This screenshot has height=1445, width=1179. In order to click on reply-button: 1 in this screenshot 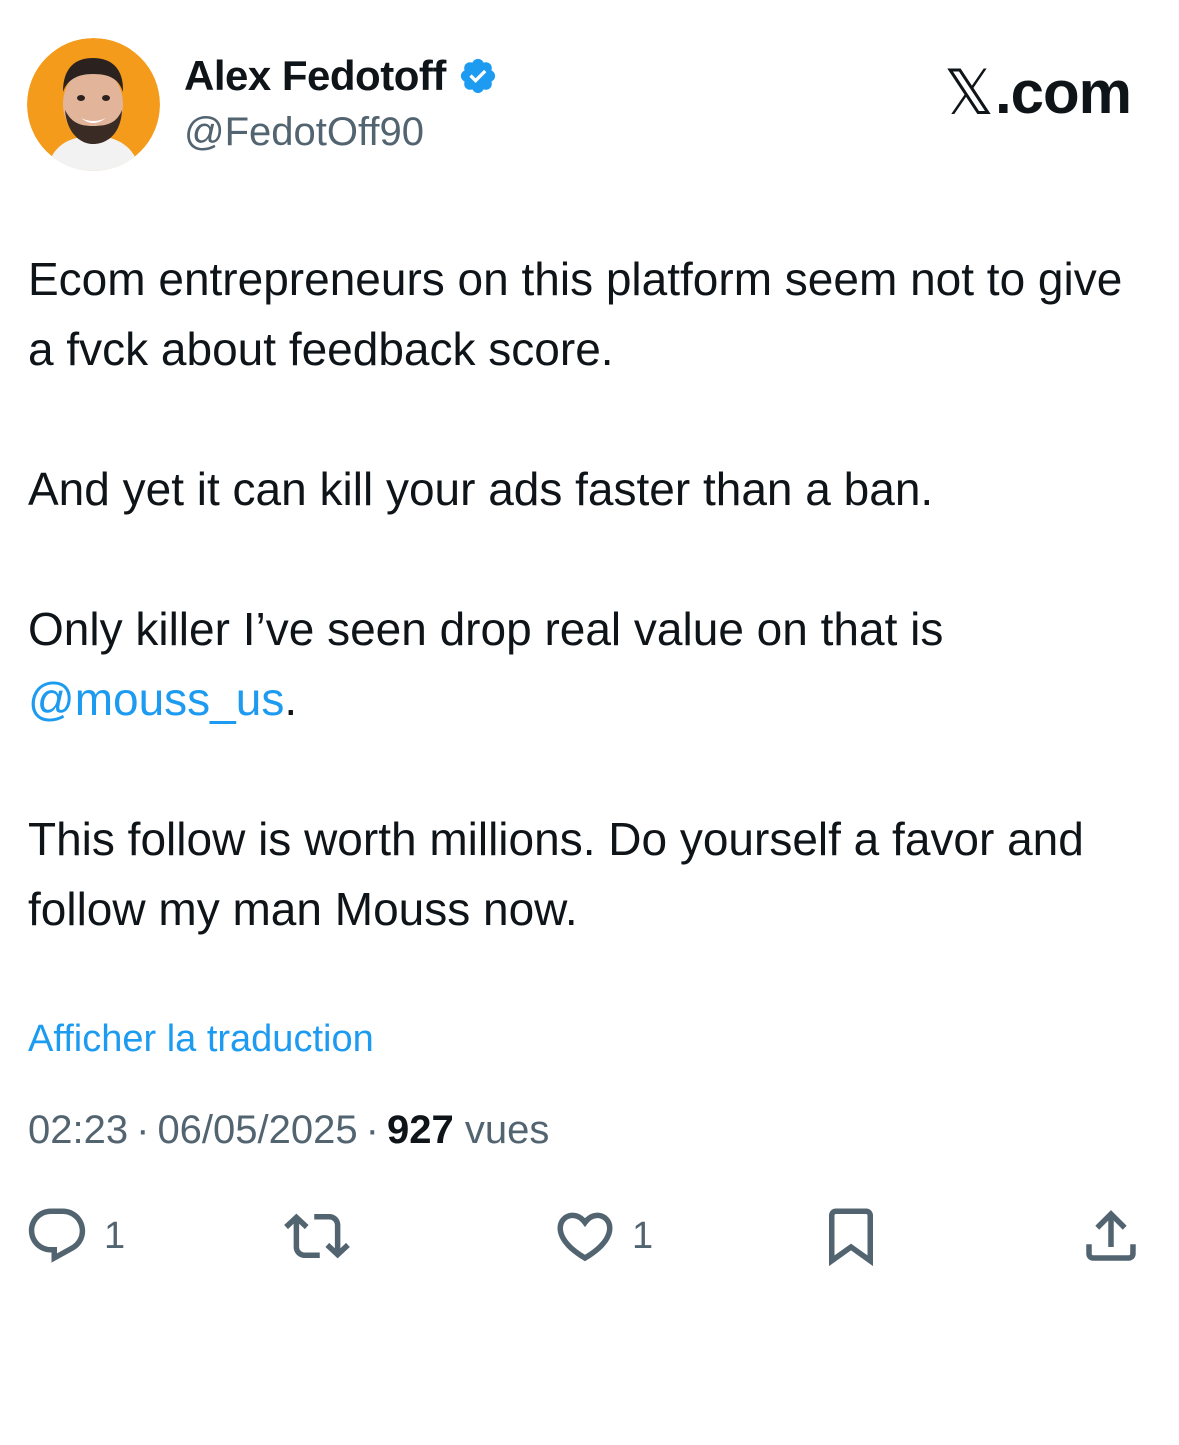, I will do `click(74, 1236)`.